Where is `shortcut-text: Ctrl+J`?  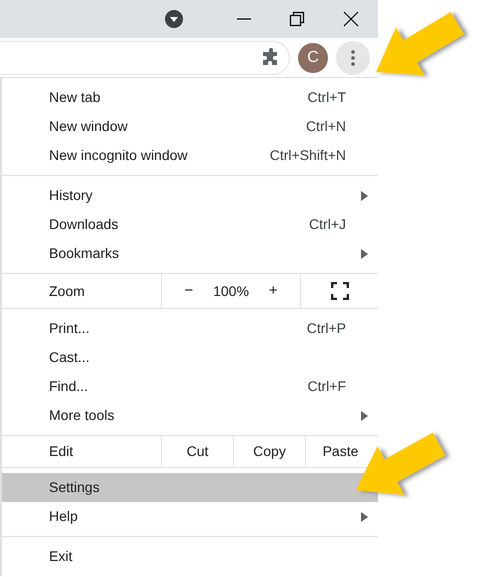 shortcut-text: Ctrl+J is located at coordinates (327, 224).